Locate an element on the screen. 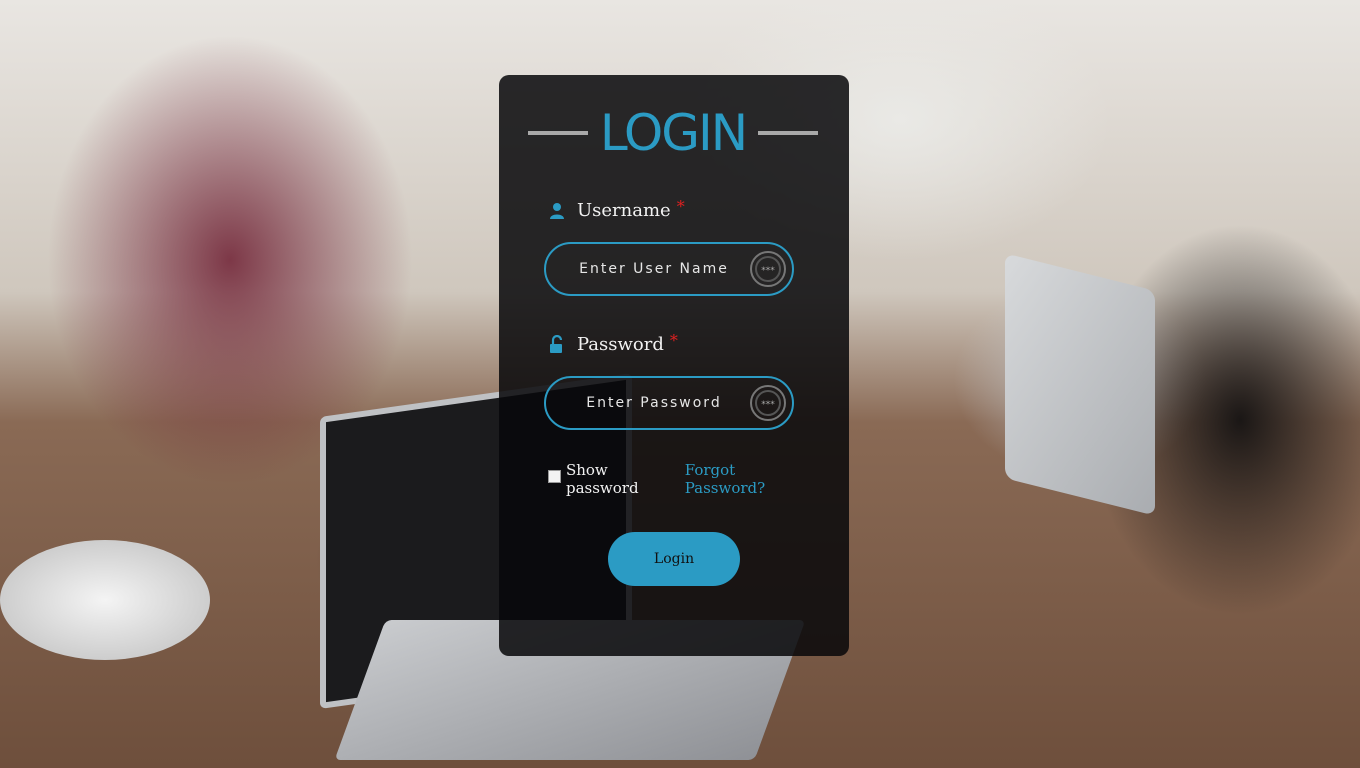 This screenshot has width=1360, height=768. password-label: Password is located at coordinates (620, 344).